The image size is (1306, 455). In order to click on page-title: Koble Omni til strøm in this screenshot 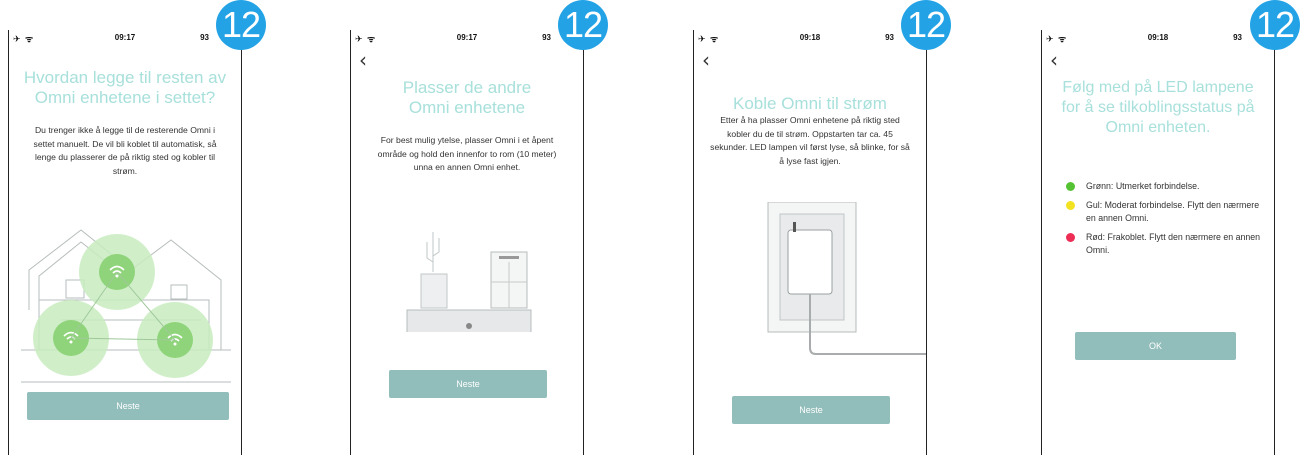, I will do `click(810, 103)`.